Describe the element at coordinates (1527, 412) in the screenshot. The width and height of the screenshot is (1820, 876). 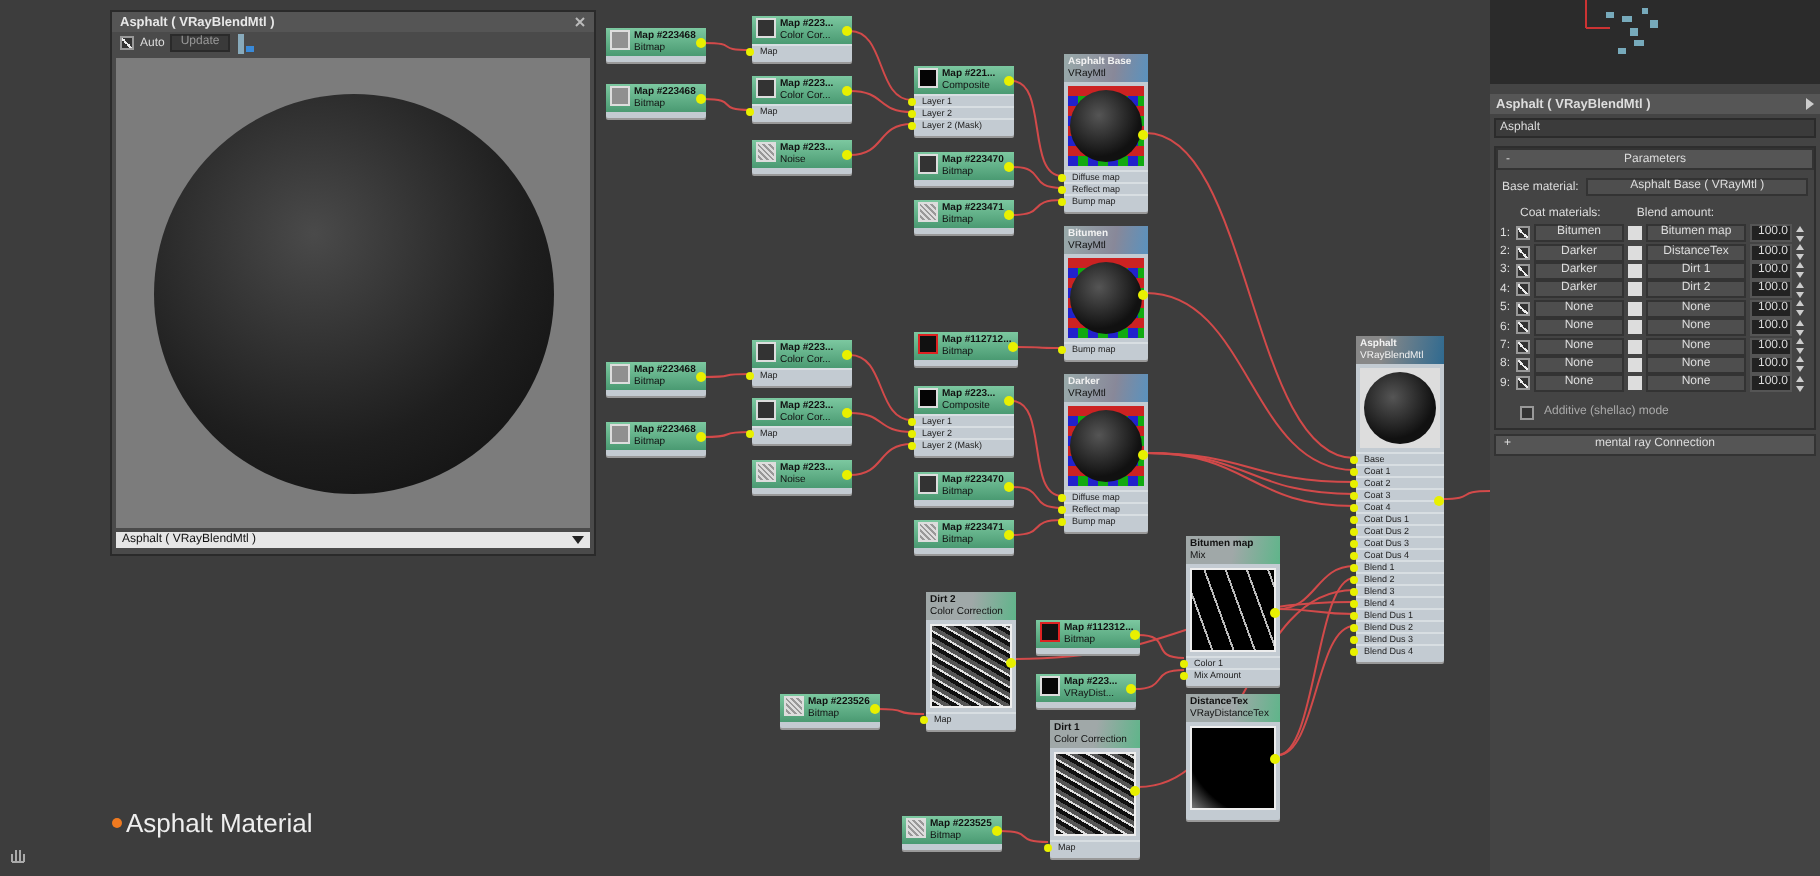
I see `additive-checkbox` at that location.